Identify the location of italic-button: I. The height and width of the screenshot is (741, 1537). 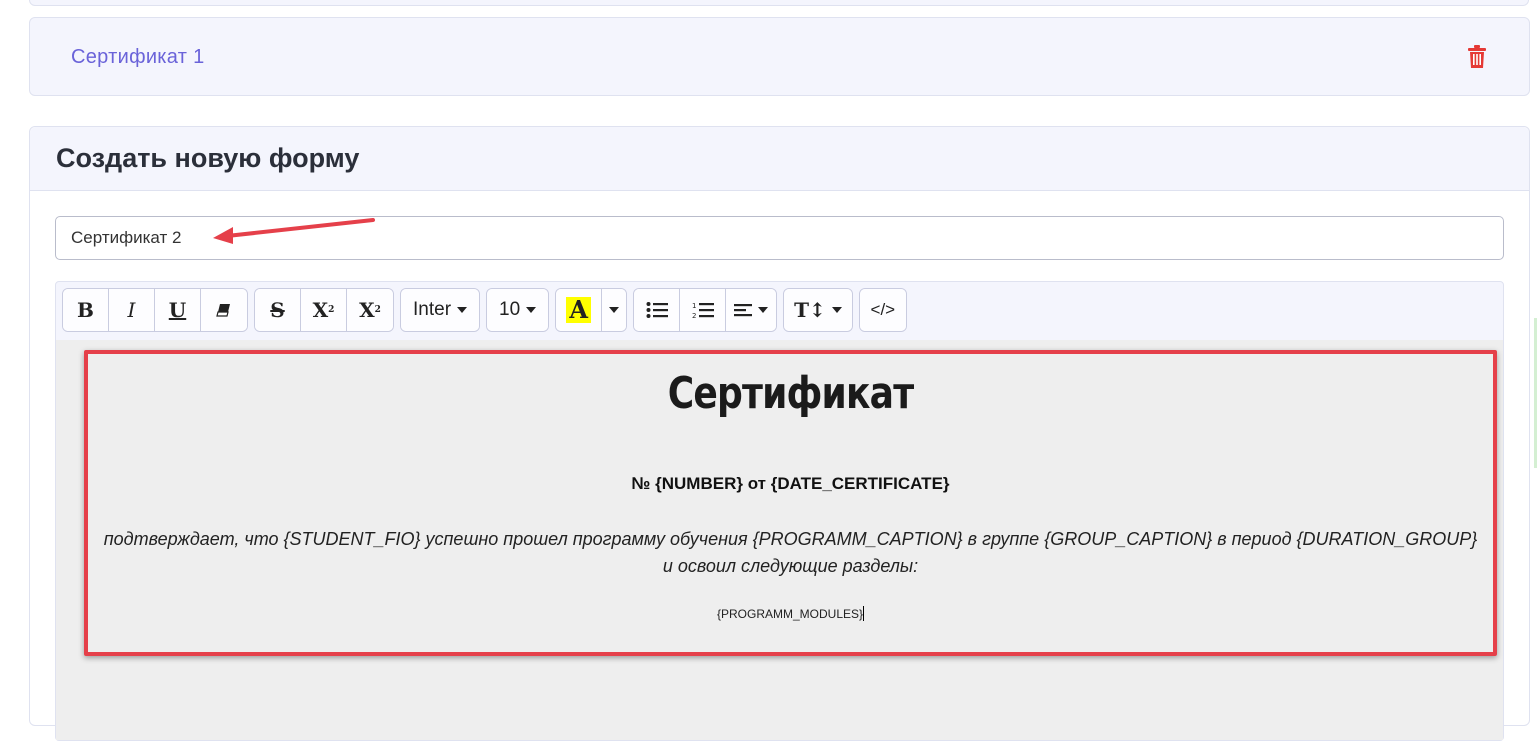
(132, 310).